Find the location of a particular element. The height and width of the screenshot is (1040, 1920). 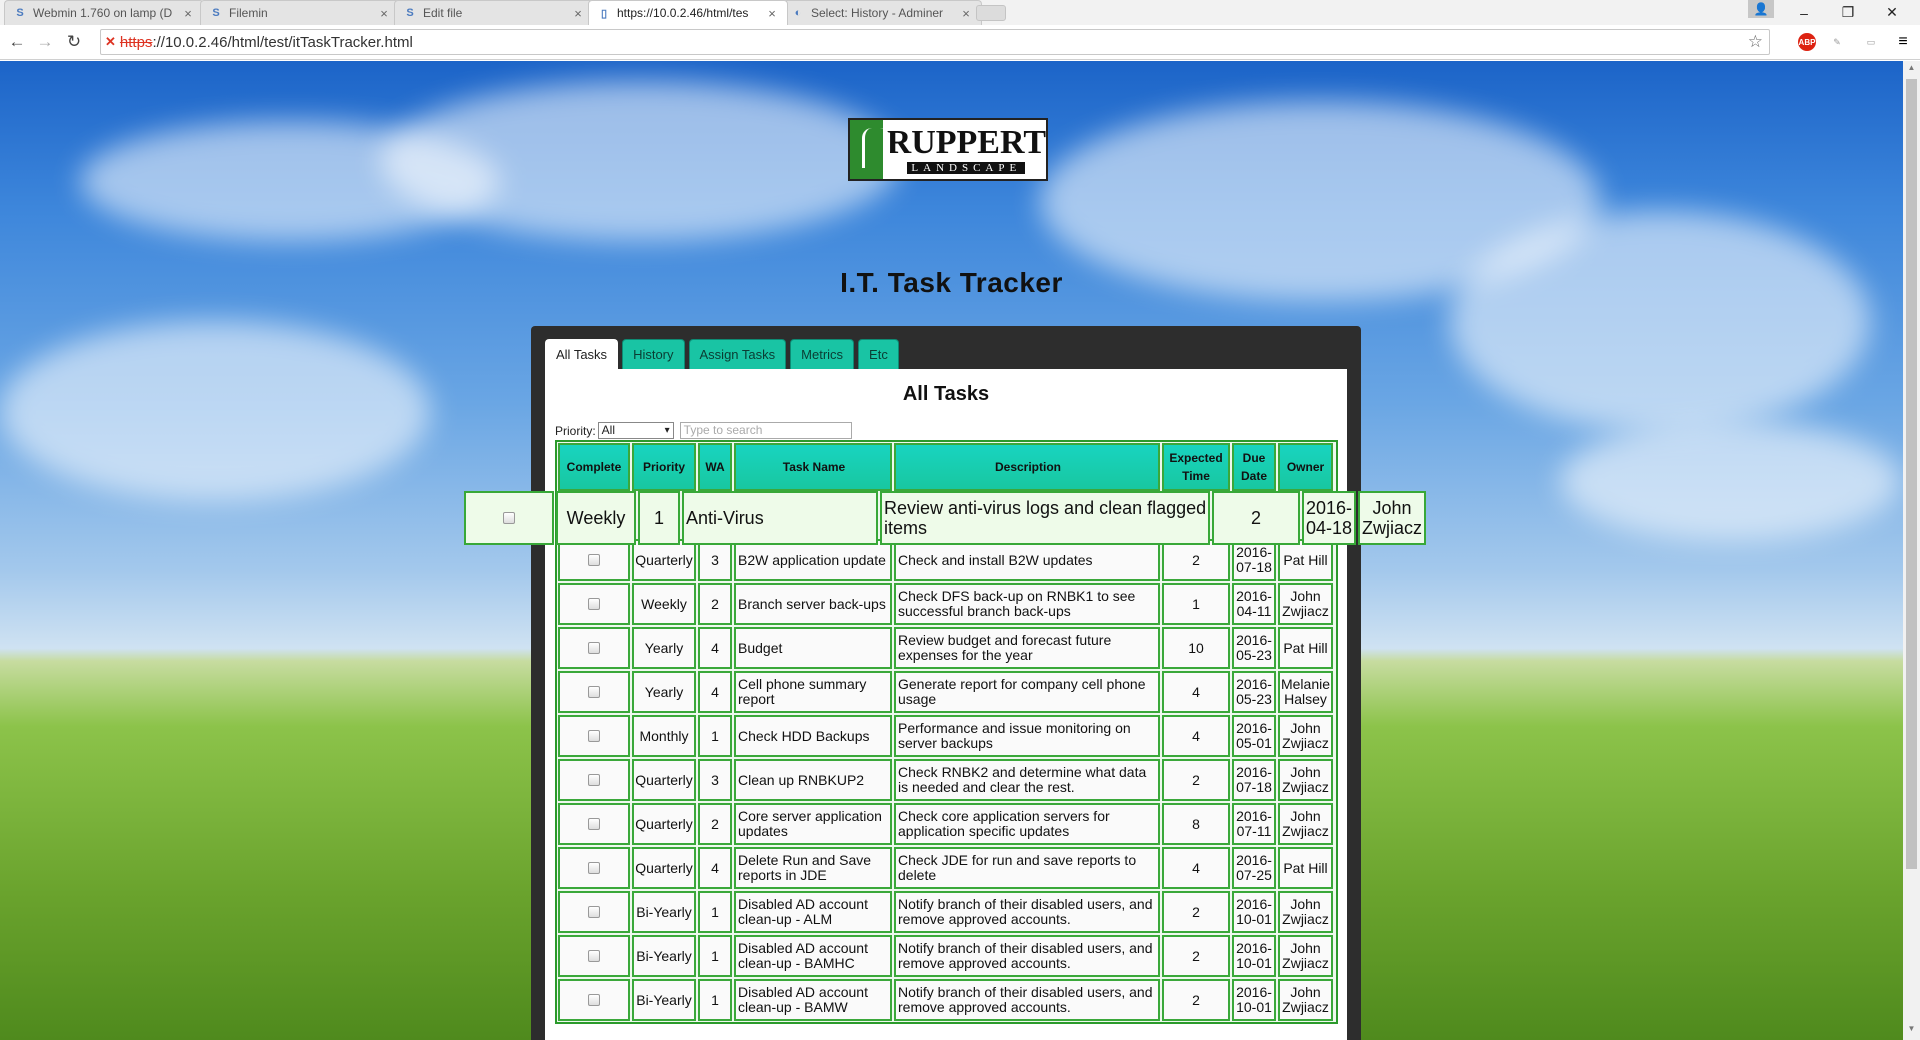

logo-brand: RUPPERT is located at coordinates (966, 142).